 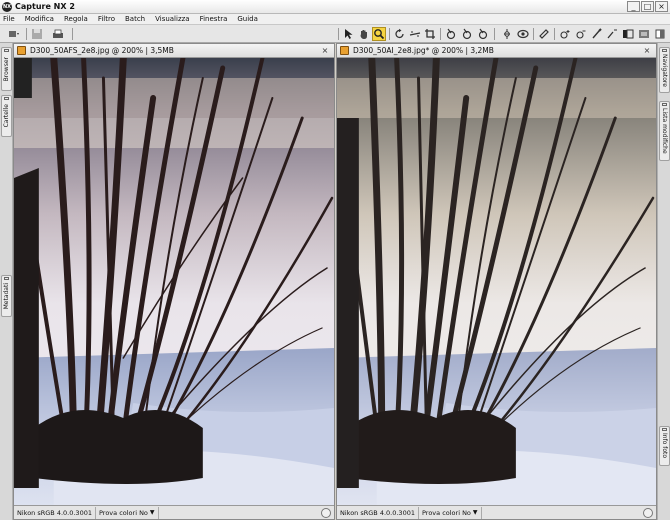 I want to click on brush-tool, so click(x=597, y=34).